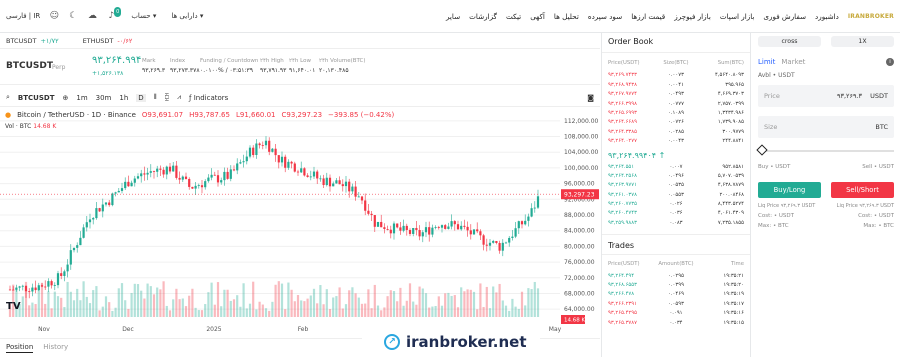 This screenshot has width=900, height=357. I want to click on book-row: ۹۳,۲۶۴.۵۵۱ ۰.۰۰۷ ۹۵۲.۸۵۸۱, so click(676, 167).